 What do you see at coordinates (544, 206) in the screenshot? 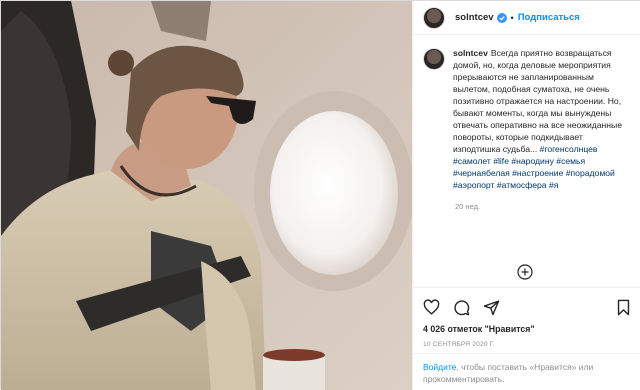
I see `caption-age: 20 нед.` at bounding box center [544, 206].